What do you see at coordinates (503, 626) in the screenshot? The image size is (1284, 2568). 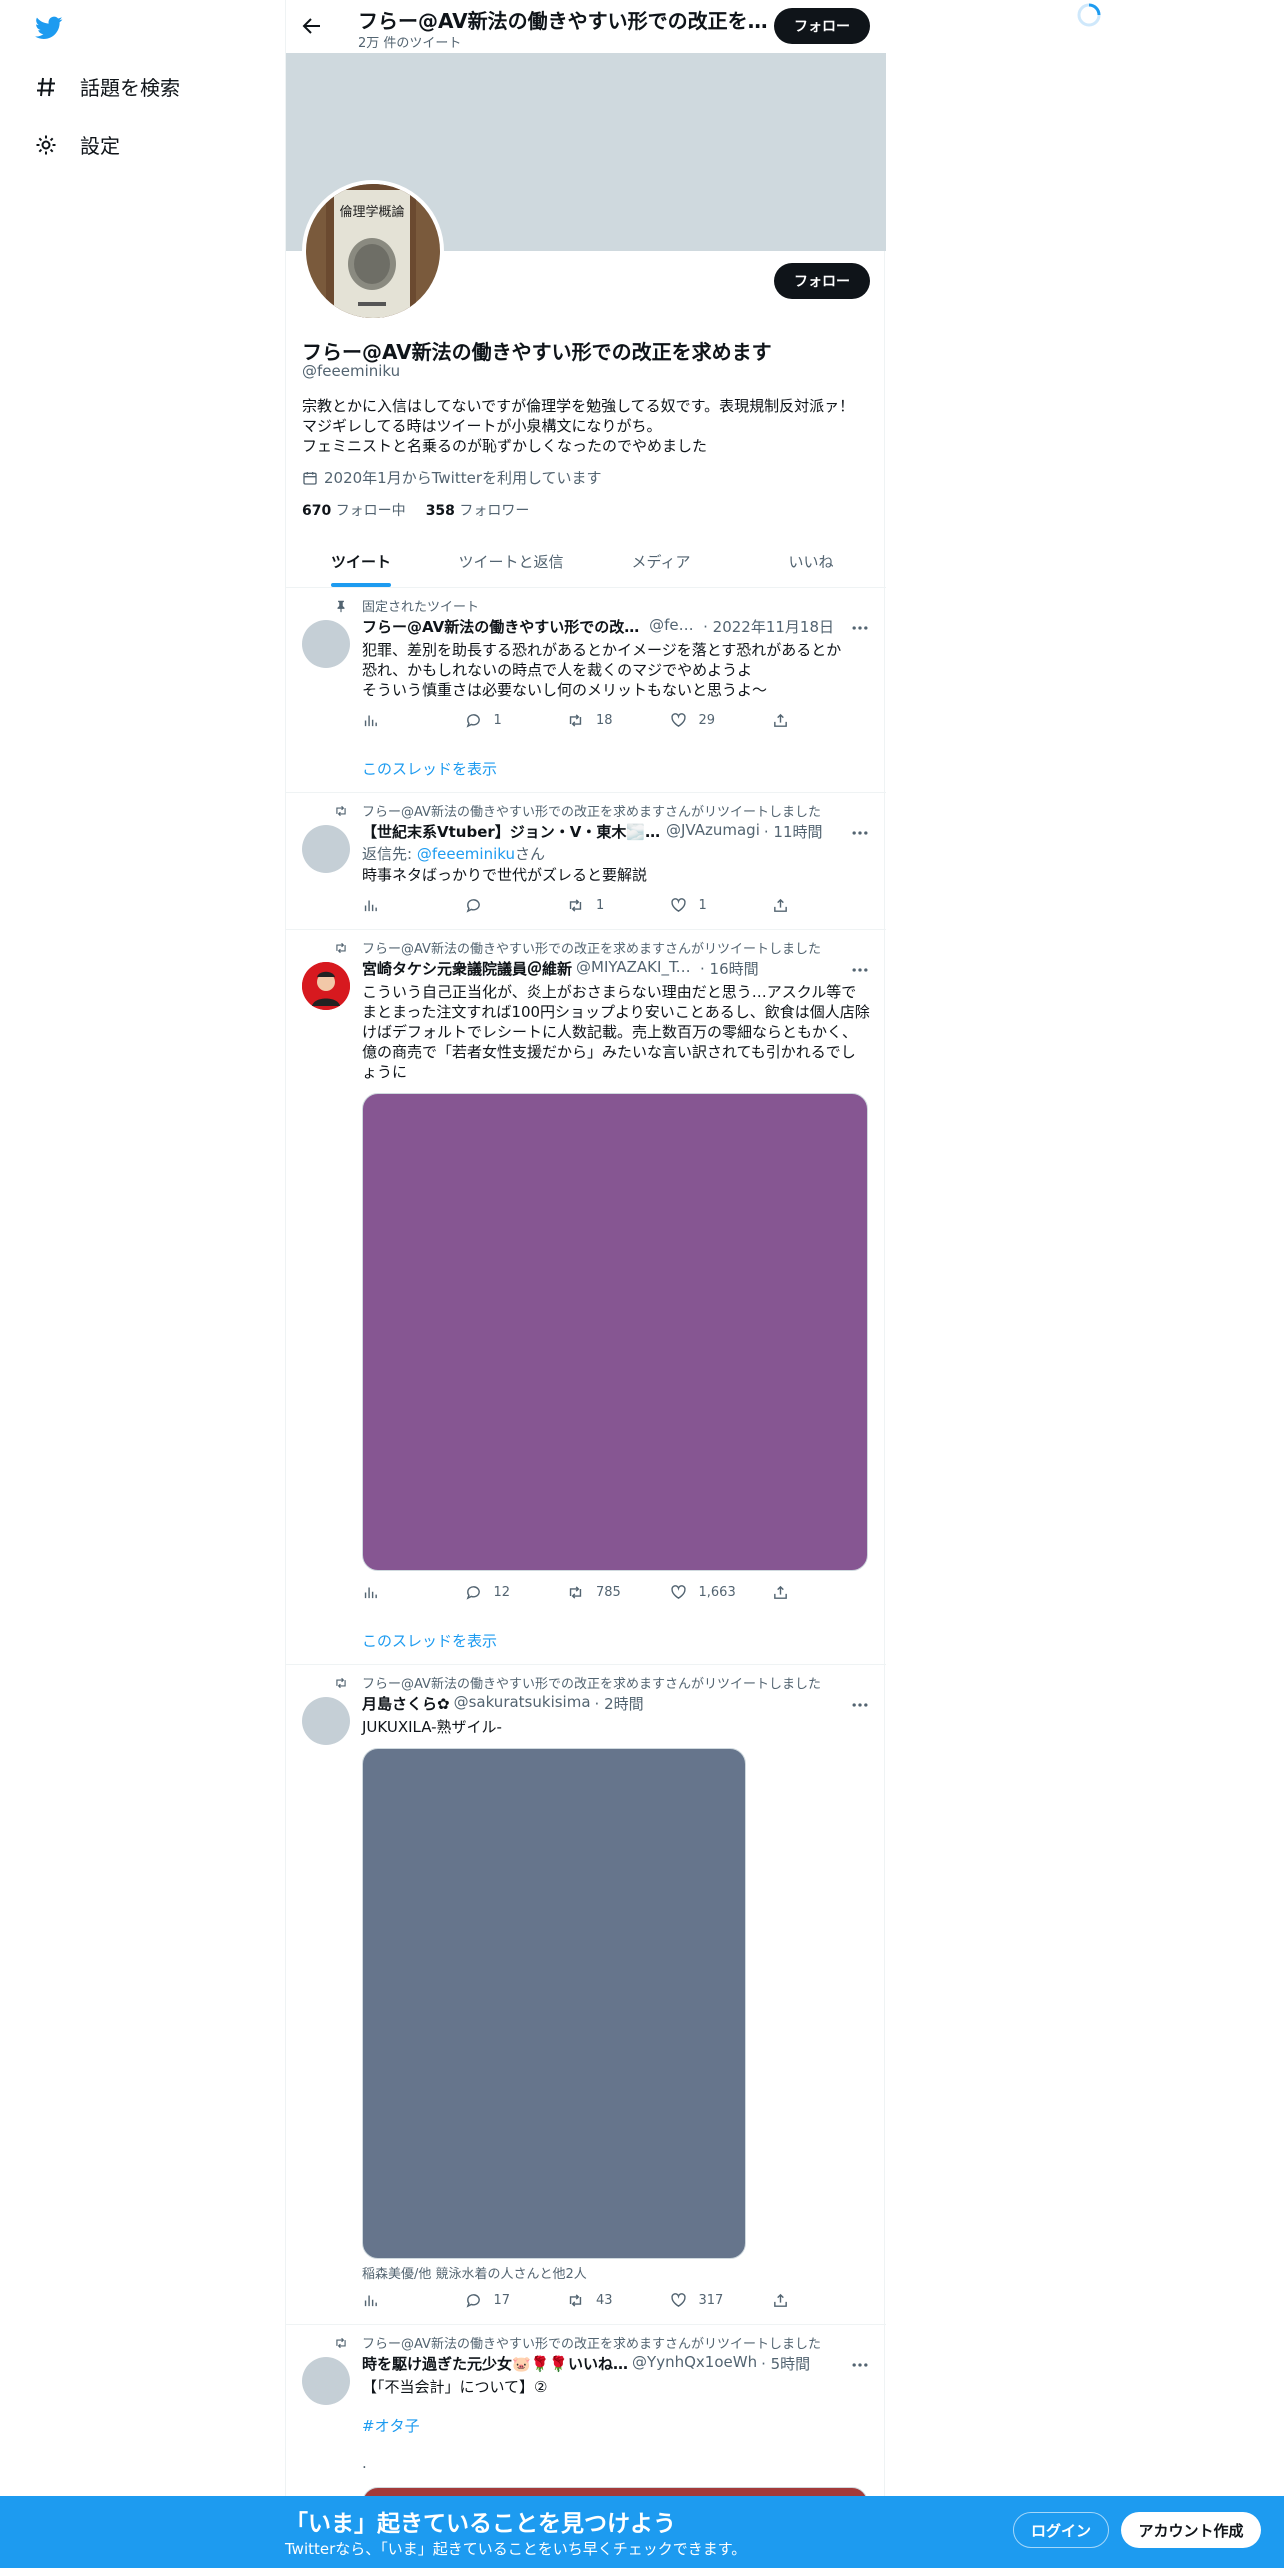 I see `author-name: フらー@AV新法の働きやすい形での改正を求めます` at bounding box center [503, 626].